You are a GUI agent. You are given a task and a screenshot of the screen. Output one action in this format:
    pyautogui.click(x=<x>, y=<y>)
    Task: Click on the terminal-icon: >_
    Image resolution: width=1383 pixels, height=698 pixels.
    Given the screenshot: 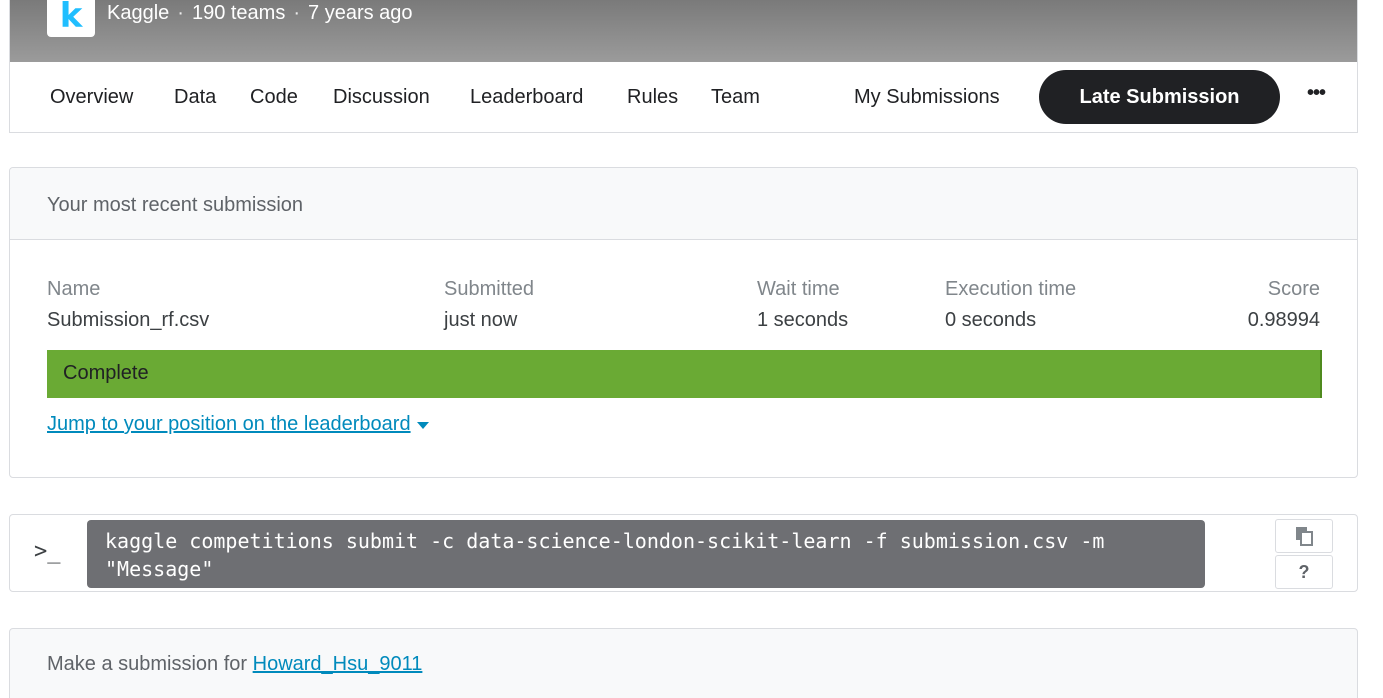 What is the action you would take?
    pyautogui.click(x=47, y=551)
    